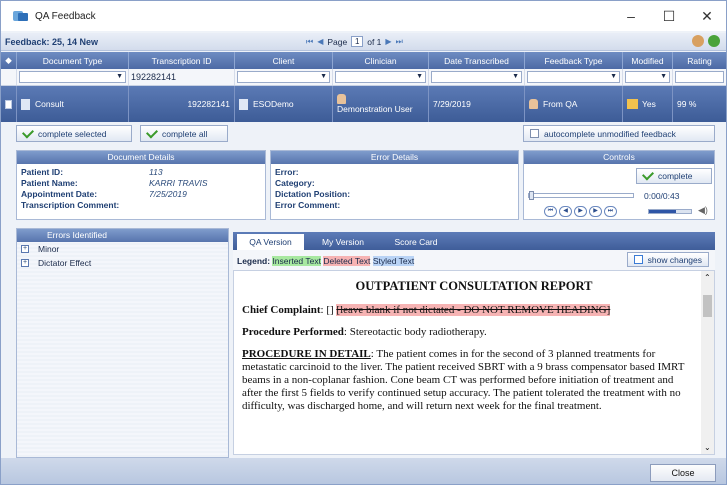 The image size is (727, 485). What do you see at coordinates (476, 77) in the screenshot?
I see `date-filter: ▼` at bounding box center [476, 77].